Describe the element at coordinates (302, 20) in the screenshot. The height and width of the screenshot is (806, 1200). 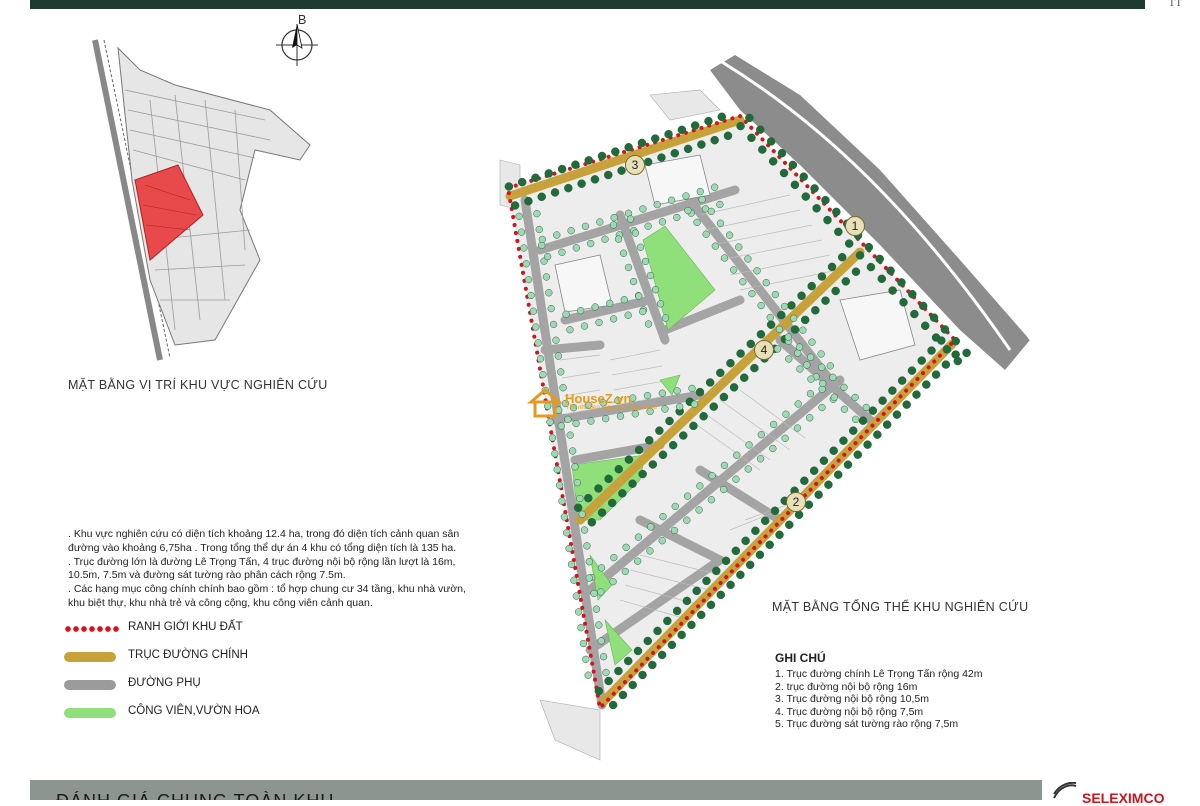
I see `north-label: B` at that location.